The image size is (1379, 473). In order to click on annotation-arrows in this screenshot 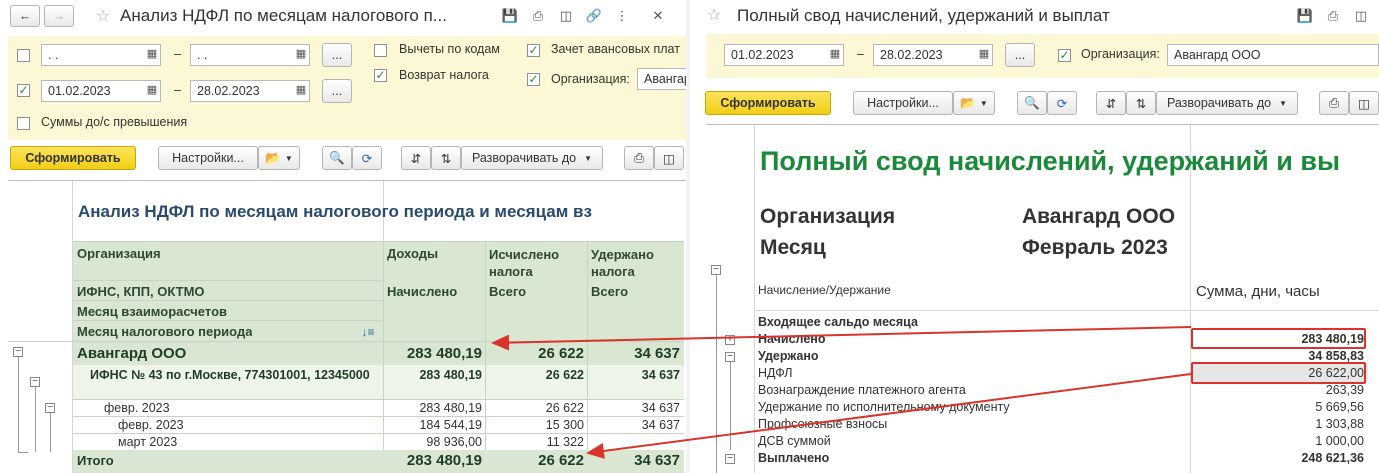, I will do `click(841, 392)`.